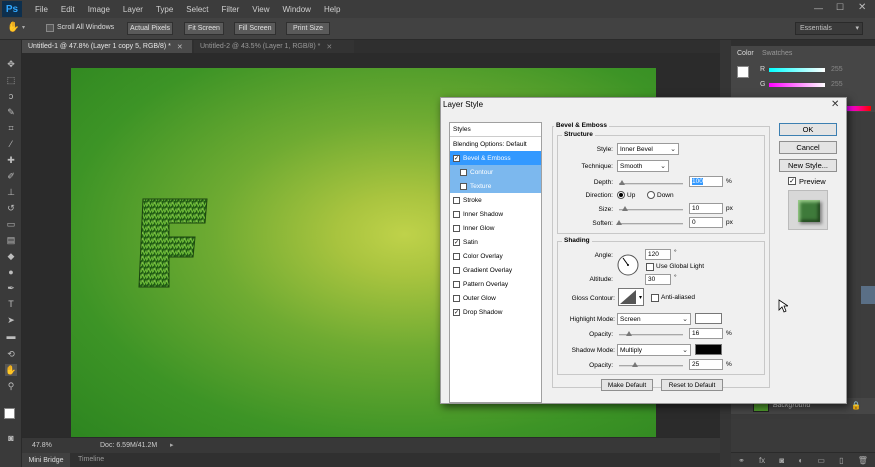 The height and width of the screenshot is (467, 875). Describe the element at coordinates (11, 256) in the screenshot. I see `blur-tool-icon: ◆` at that location.